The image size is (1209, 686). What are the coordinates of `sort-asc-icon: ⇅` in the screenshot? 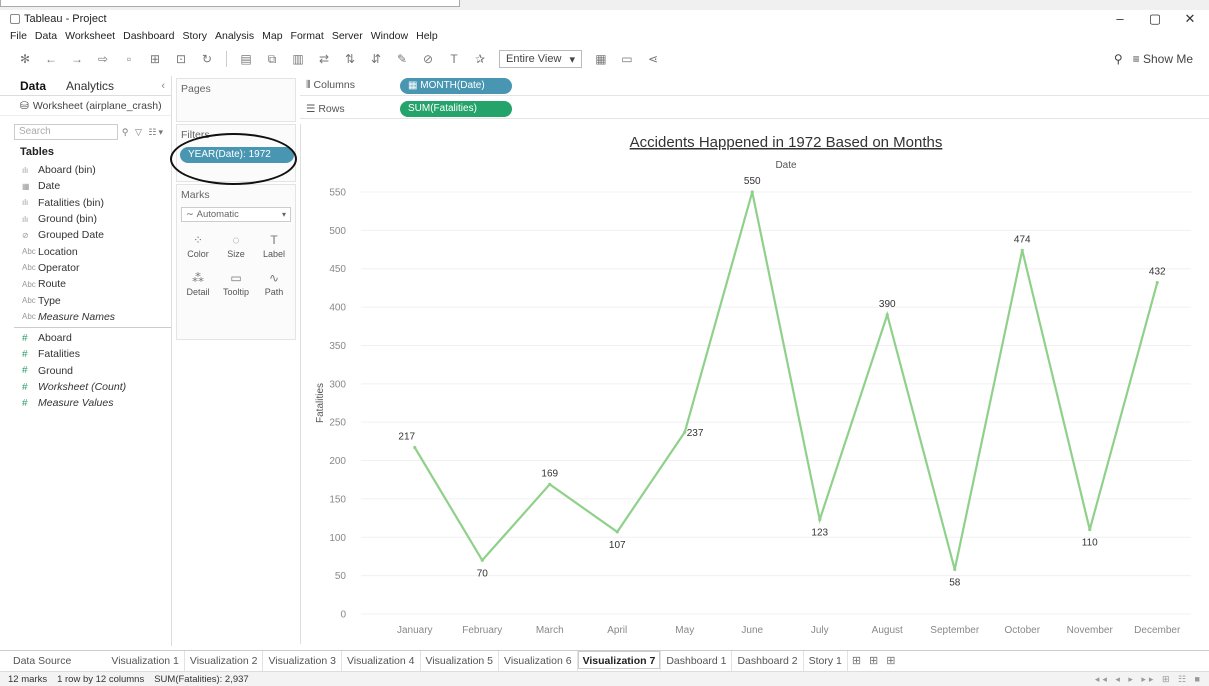 It's located at (350, 59).